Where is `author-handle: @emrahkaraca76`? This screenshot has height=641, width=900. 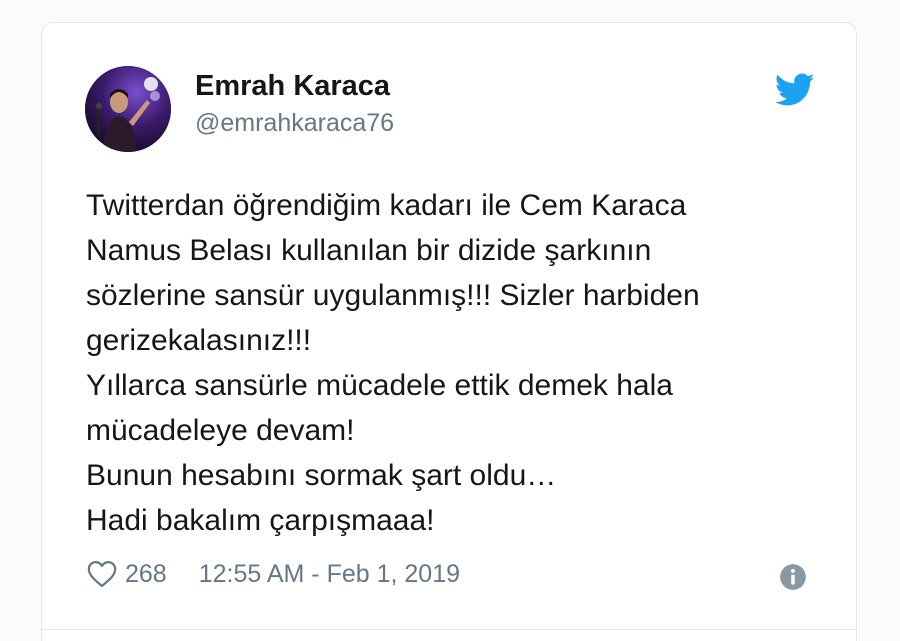
author-handle: @emrahkaraca76 is located at coordinates (294, 123).